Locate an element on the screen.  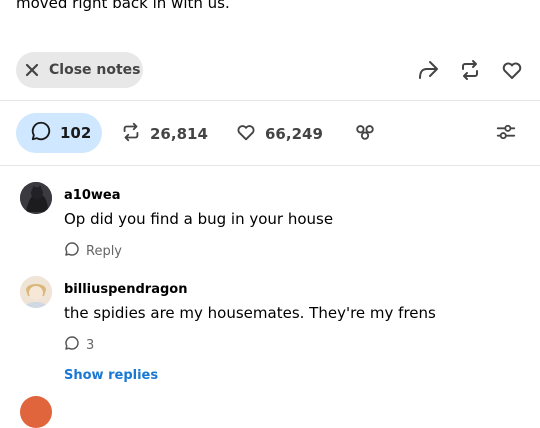
notes-bar: 102 26,814 66,249 is located at coordinates (270, 133).